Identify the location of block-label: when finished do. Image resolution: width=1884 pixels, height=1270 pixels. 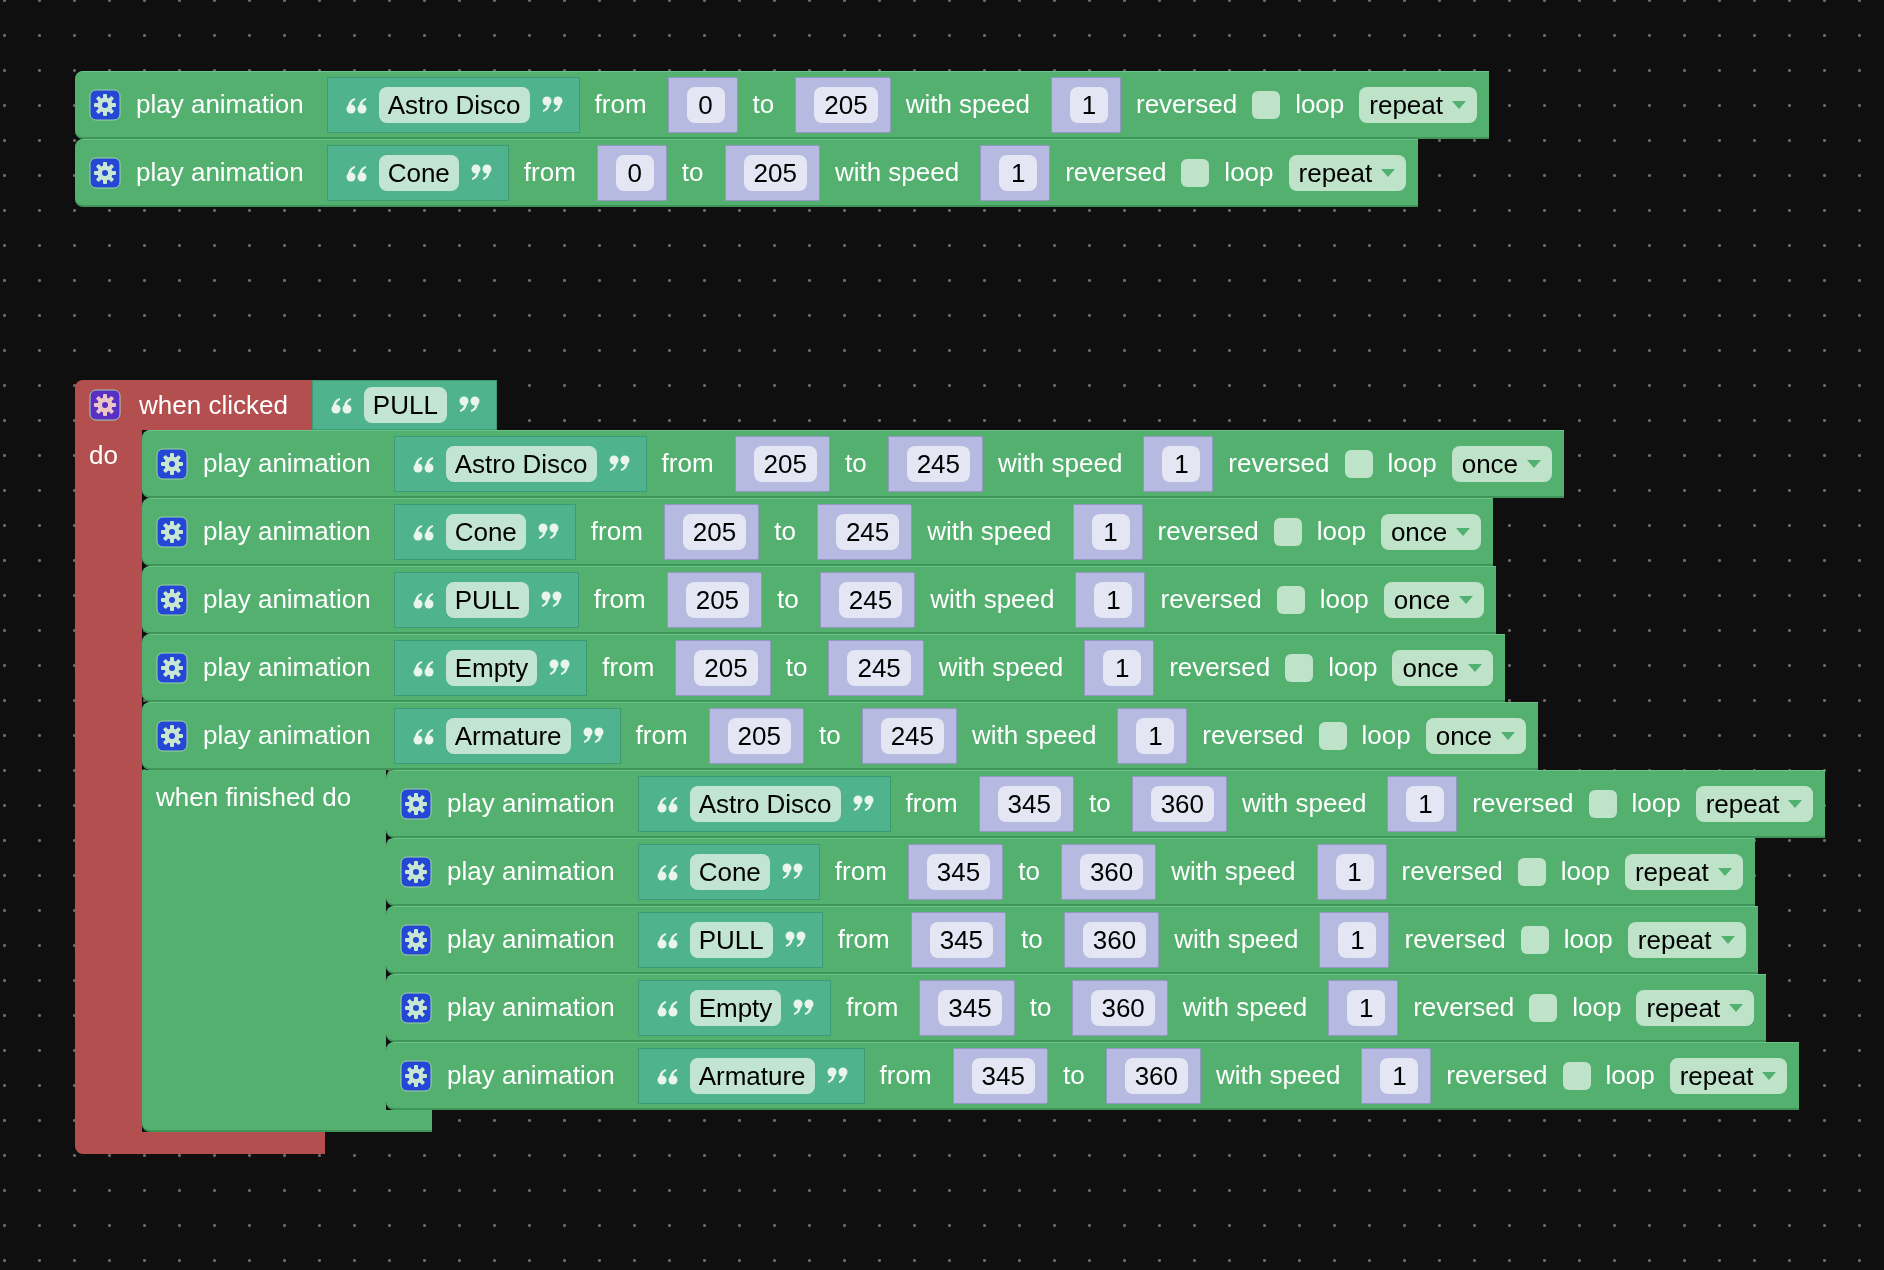
(254, 797).